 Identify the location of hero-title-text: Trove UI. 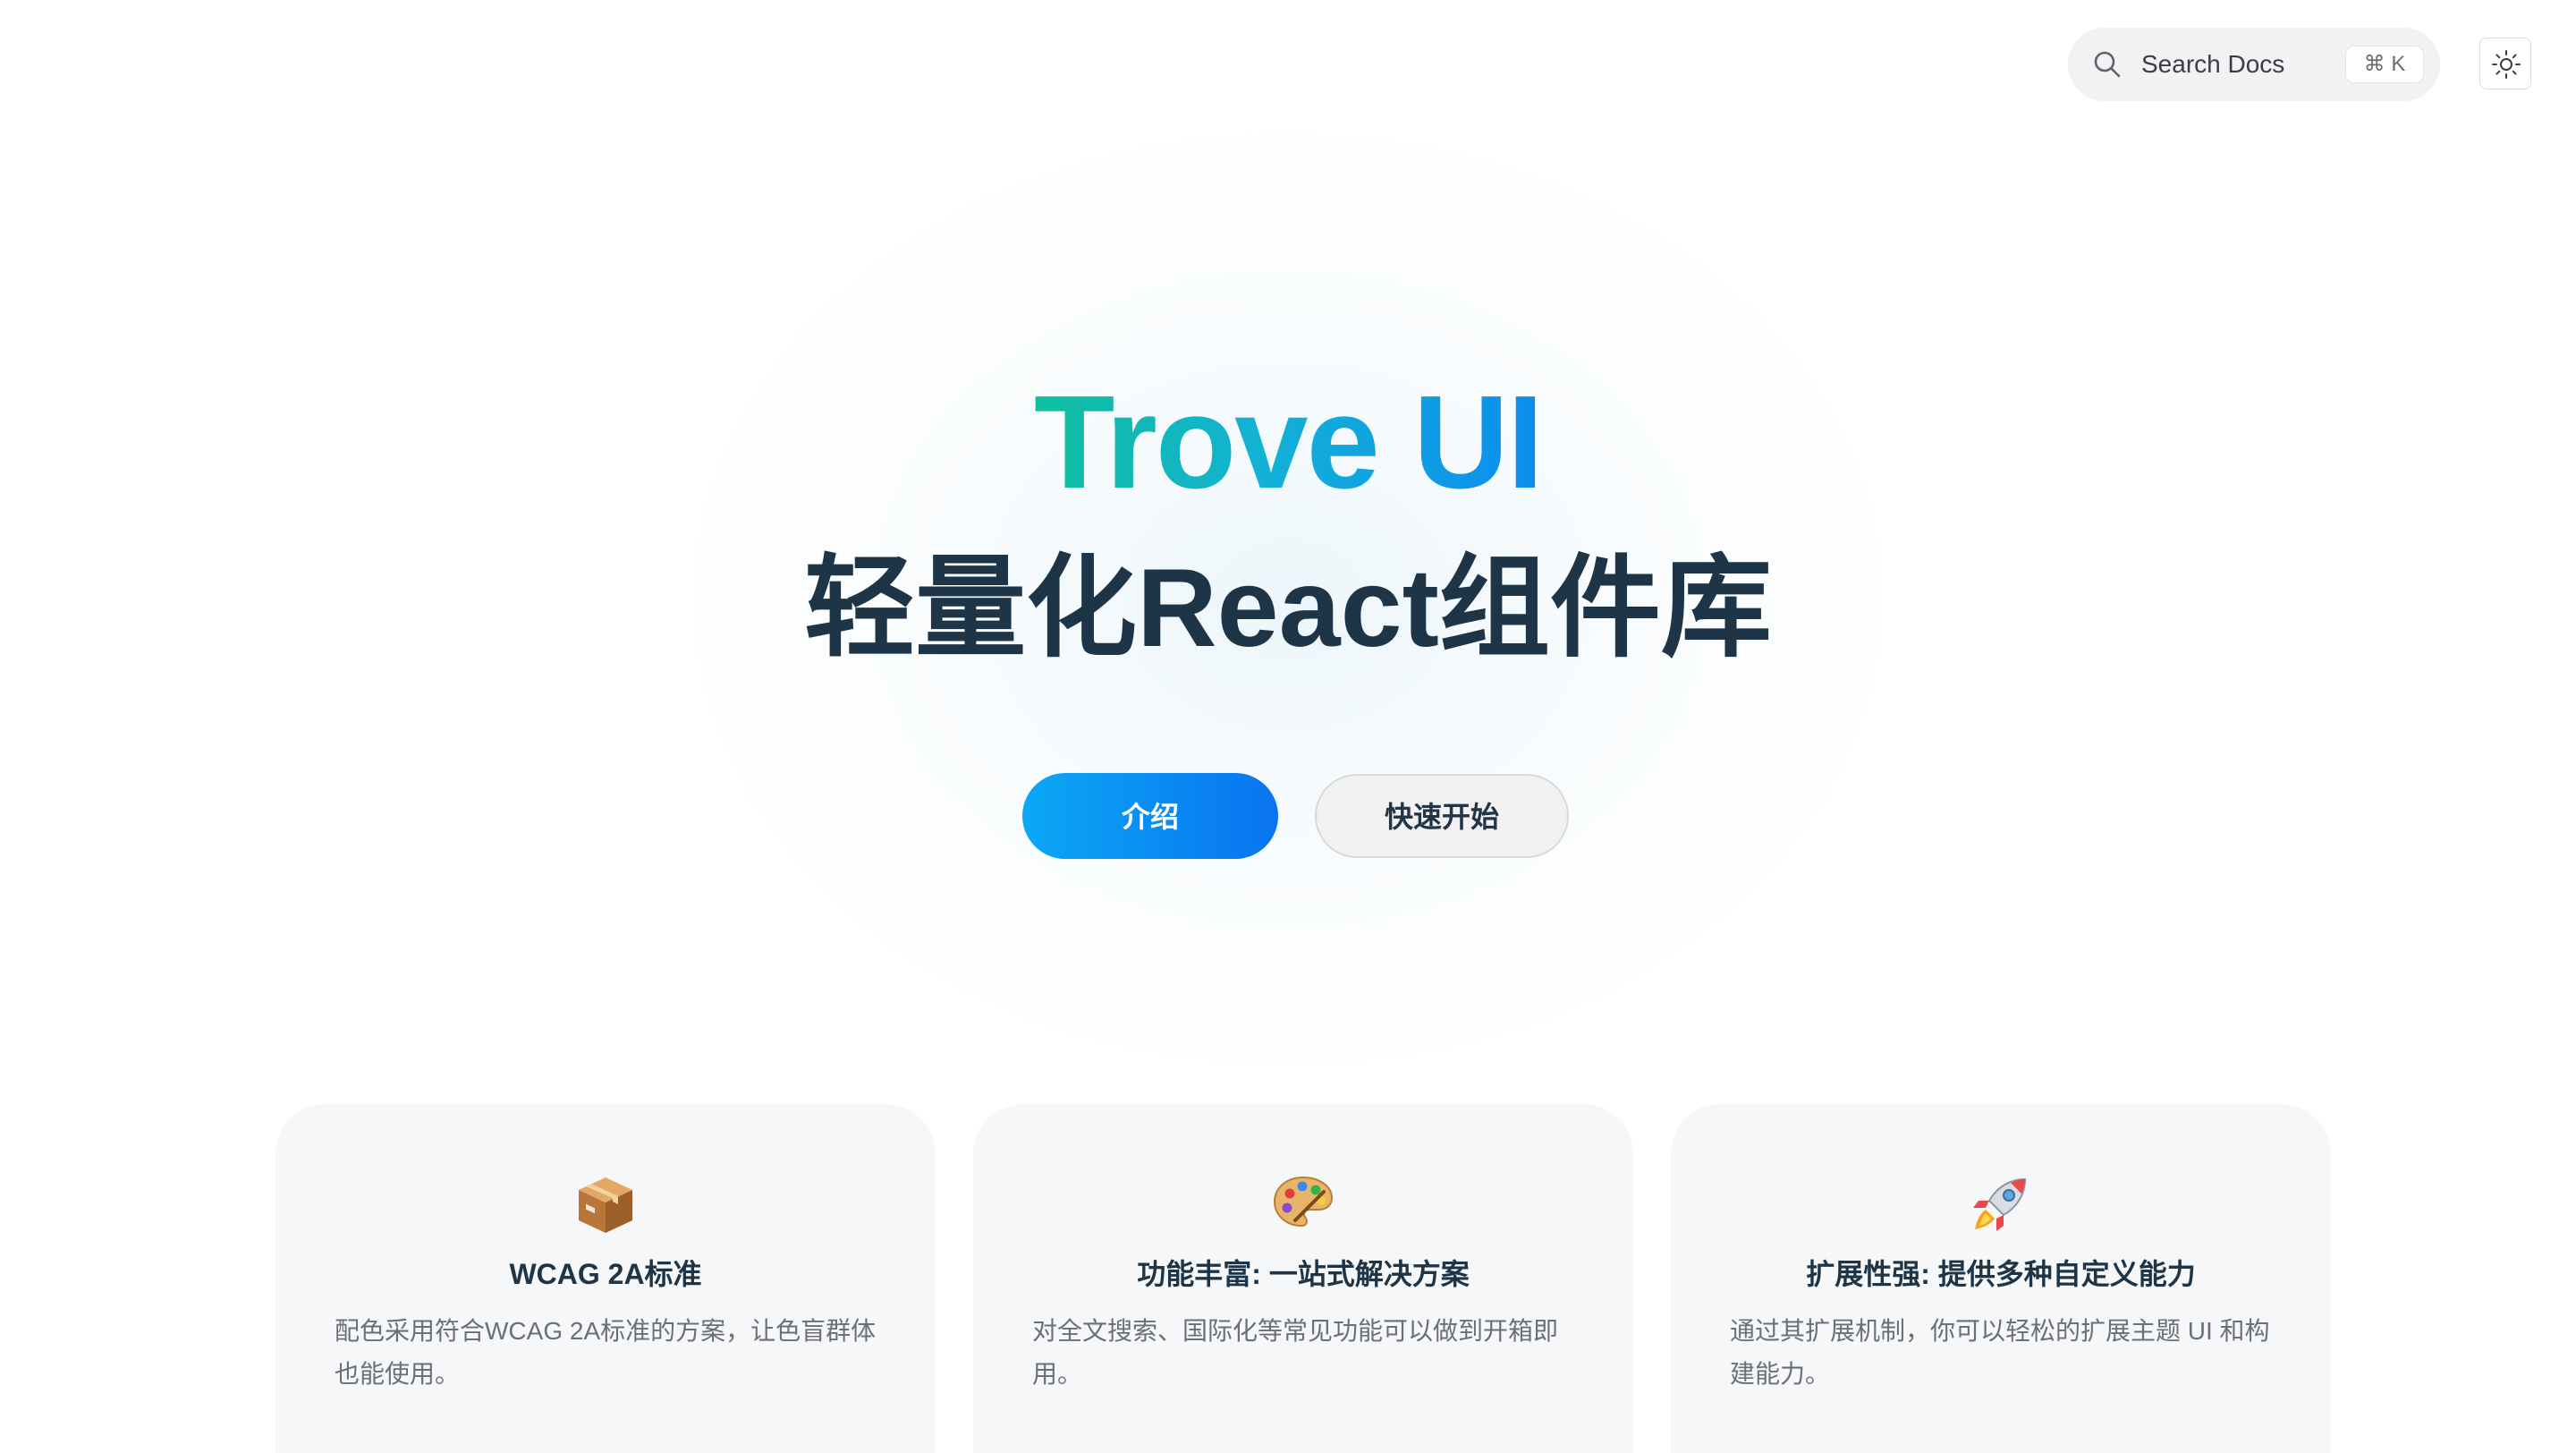
(1289, 442).